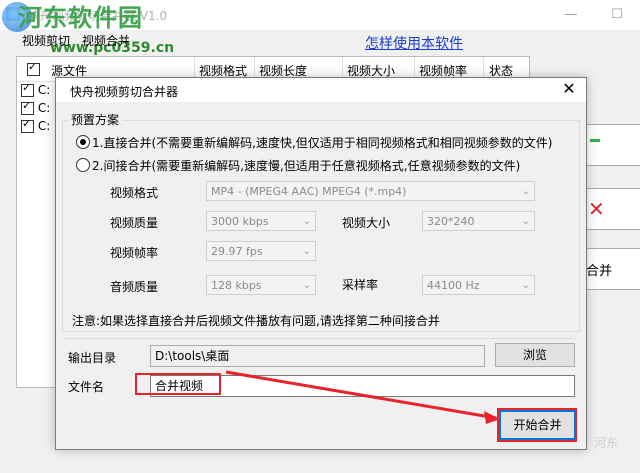 Image resolution: width=640 pixels, height=473 pixels. What do you see at coordinates (362, 397) in the screenshot?
I see `annotation-arrow-icon` at bounding box center [362, 397].